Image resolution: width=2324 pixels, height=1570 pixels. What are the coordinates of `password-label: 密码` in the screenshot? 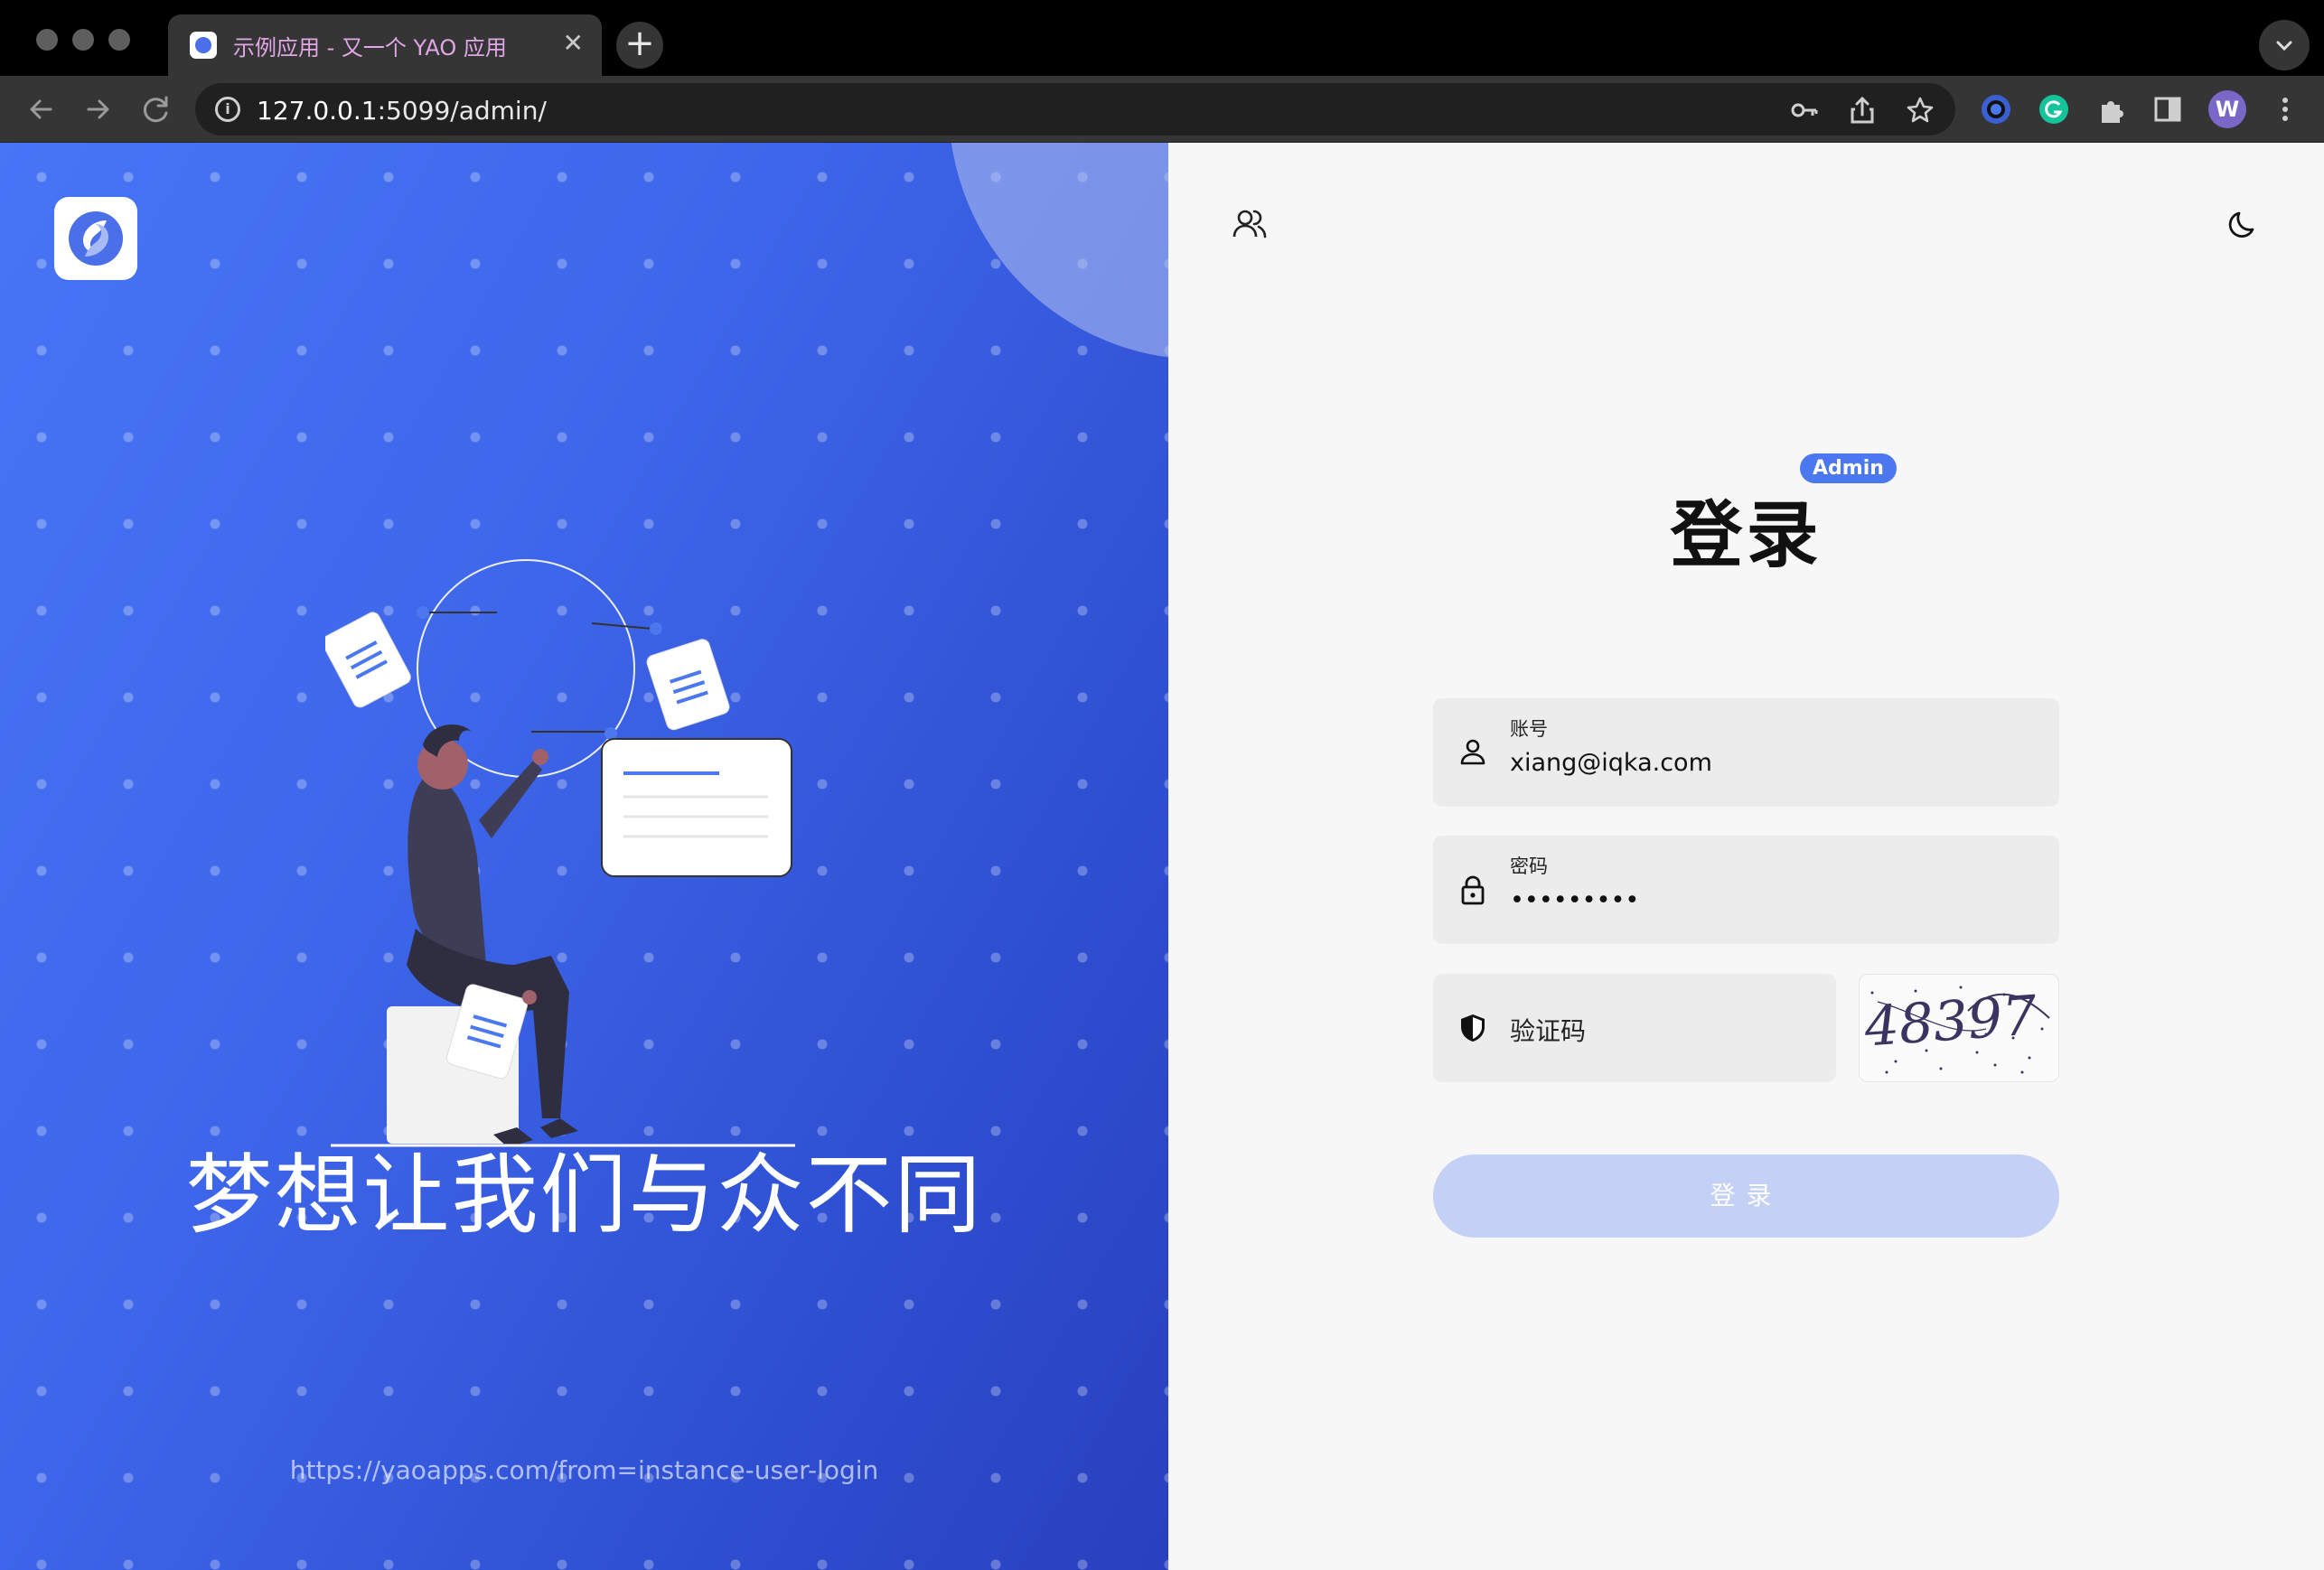 It's located at (1529, 866).